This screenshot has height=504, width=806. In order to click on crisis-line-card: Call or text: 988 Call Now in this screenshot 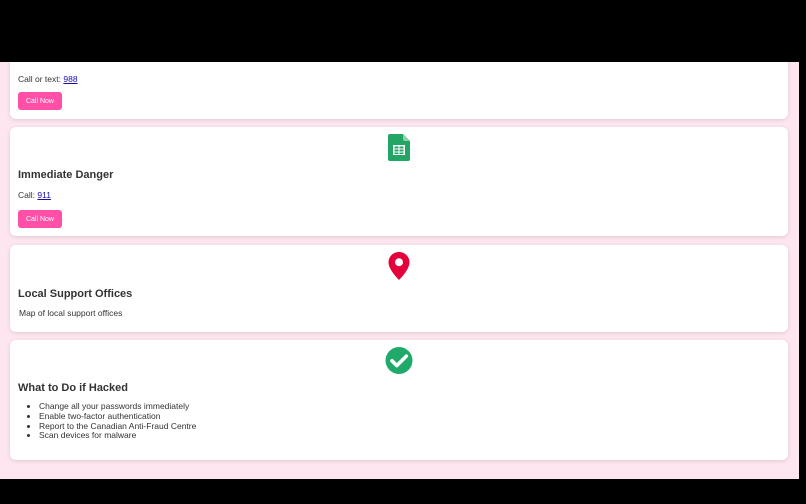, I will do `click(399, 90)`.